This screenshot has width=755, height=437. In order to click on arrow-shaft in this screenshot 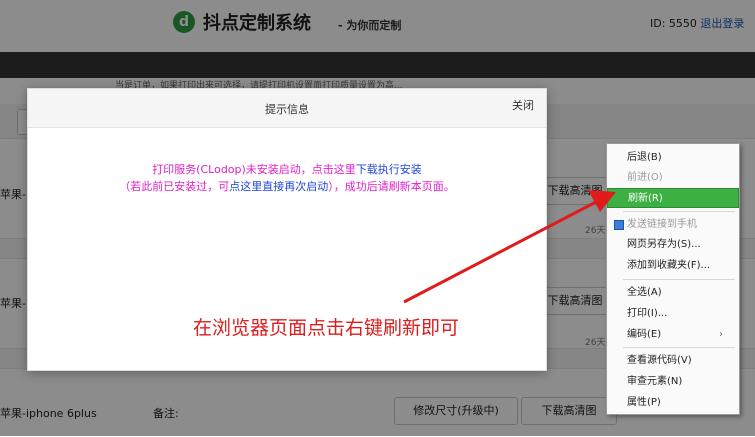, I will do `click(500, 252)`.